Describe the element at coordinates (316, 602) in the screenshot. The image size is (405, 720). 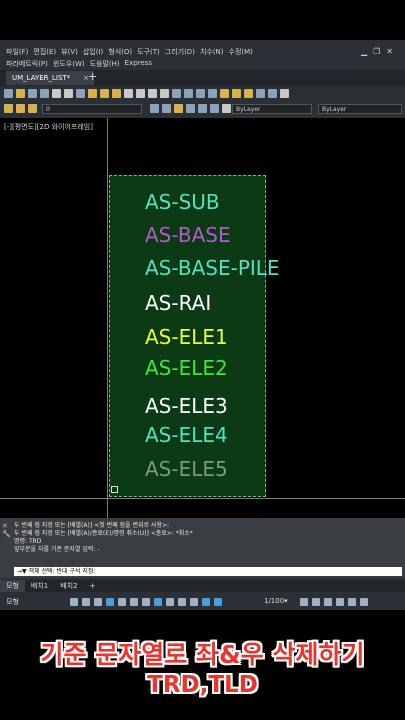
I see `annotation-monitor-icon` at that location.